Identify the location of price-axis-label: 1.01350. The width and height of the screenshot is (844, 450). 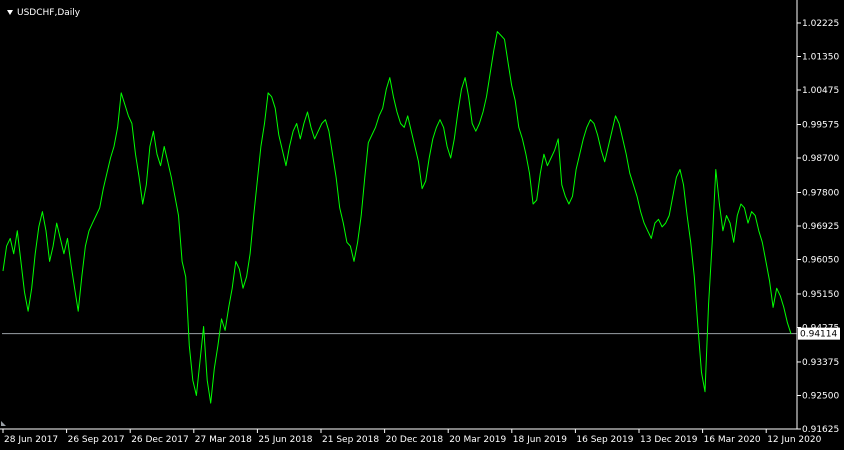
(820, 57).